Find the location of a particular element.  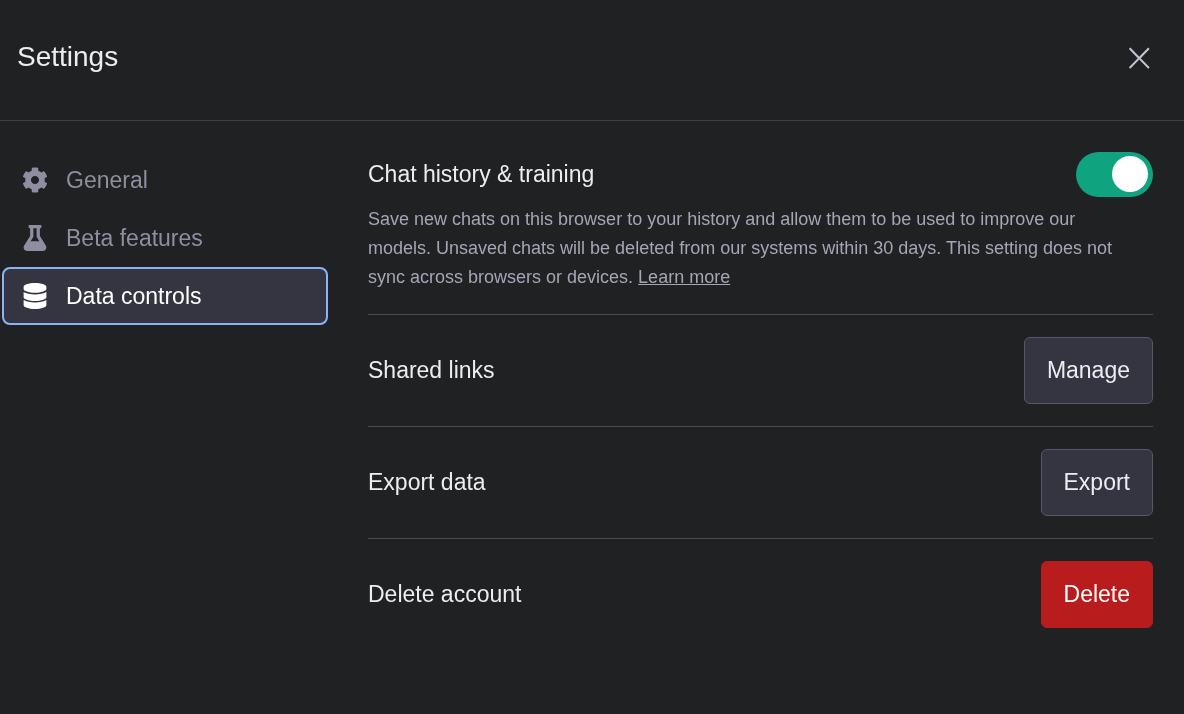

sidebar-tab: General is located at coordinates (165, 180).